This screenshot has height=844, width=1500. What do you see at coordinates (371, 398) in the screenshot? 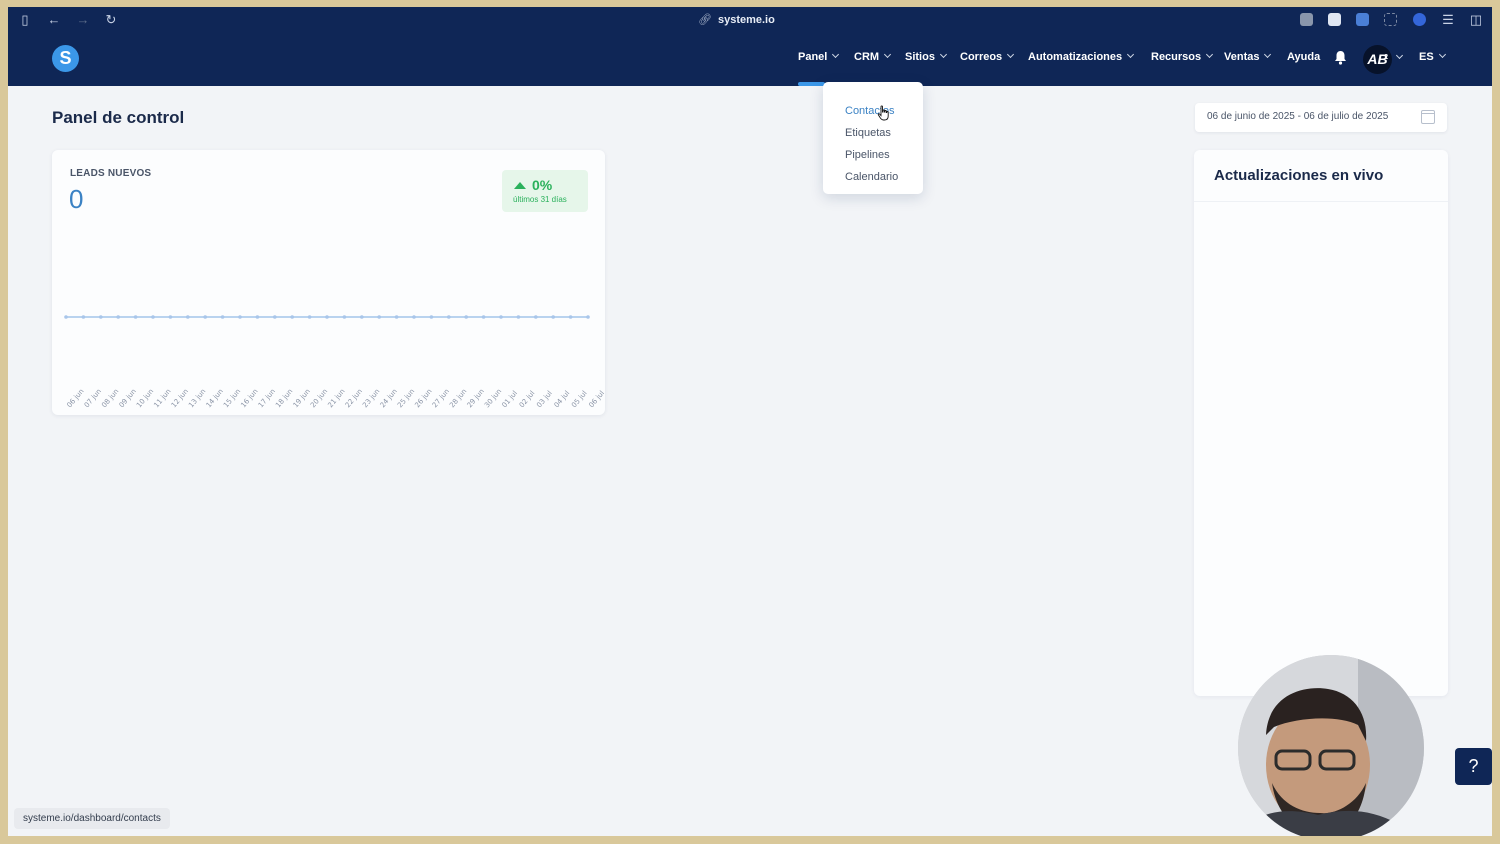
I see `x-tick-label: 23 jun` at bounding box center [371, 398].